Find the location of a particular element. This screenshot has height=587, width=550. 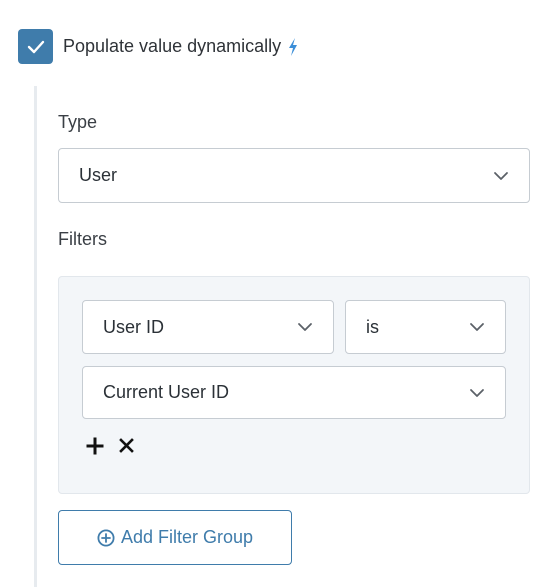

add-filter-group-button: Add Filter Group is located at coordinates (175, 537).